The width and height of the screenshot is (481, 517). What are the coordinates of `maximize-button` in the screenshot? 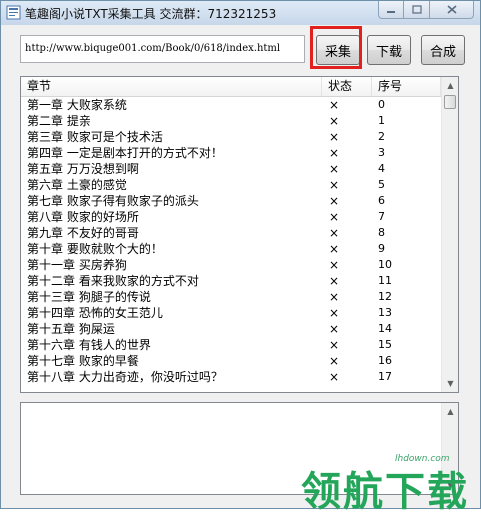 It's located at (417, 10).